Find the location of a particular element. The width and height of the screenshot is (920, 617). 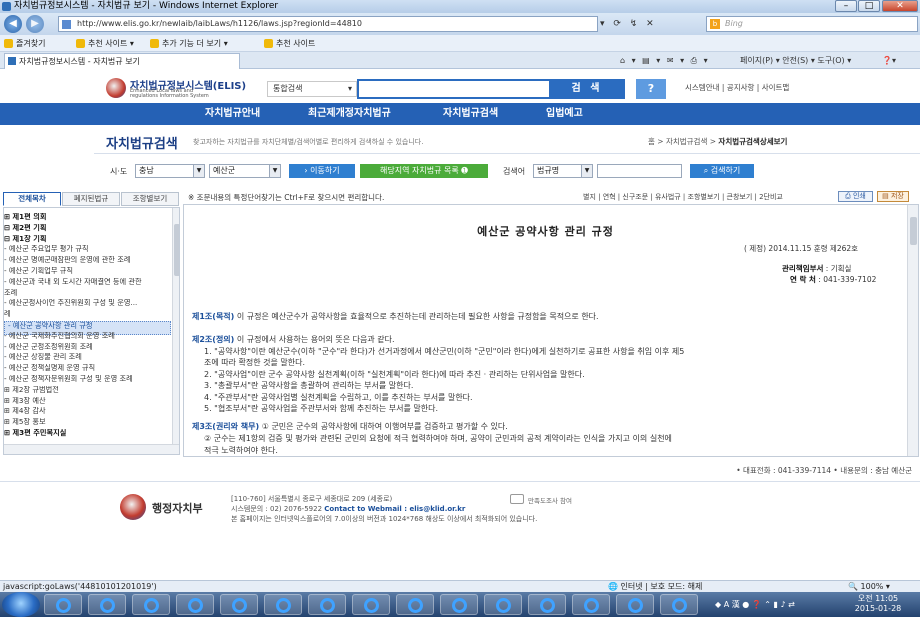

nav-item-notice: 입법예고 is located at coordinates (564, 114).